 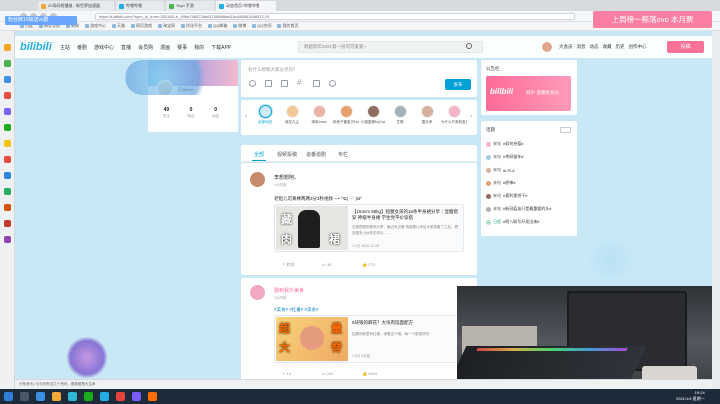 I want to click on user-nav-item: 消息, so click(x=581, y=47).